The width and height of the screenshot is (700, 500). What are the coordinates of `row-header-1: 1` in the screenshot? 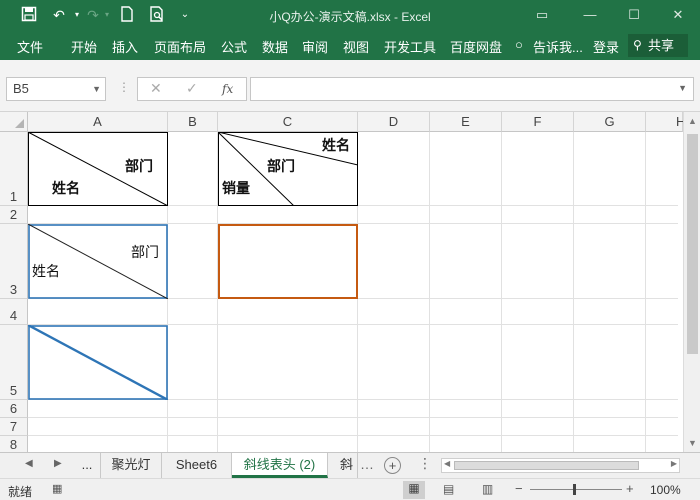 It's located at (14, 169).